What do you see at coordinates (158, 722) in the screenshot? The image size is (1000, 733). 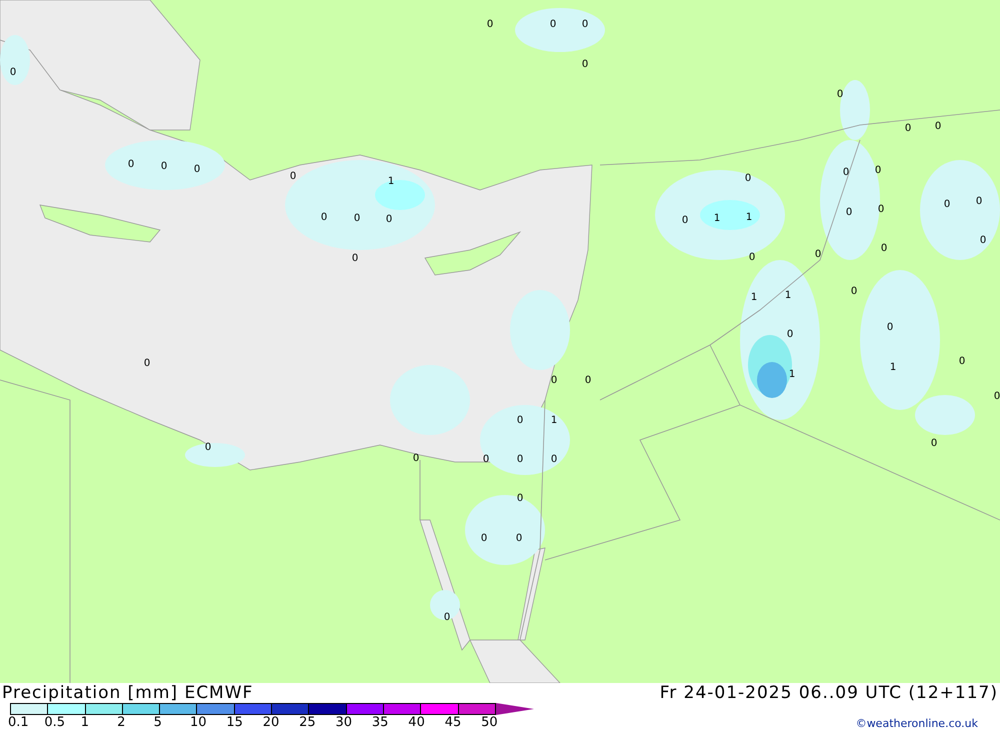 I see `scale-label: 5` at bounding box center [158, 722].